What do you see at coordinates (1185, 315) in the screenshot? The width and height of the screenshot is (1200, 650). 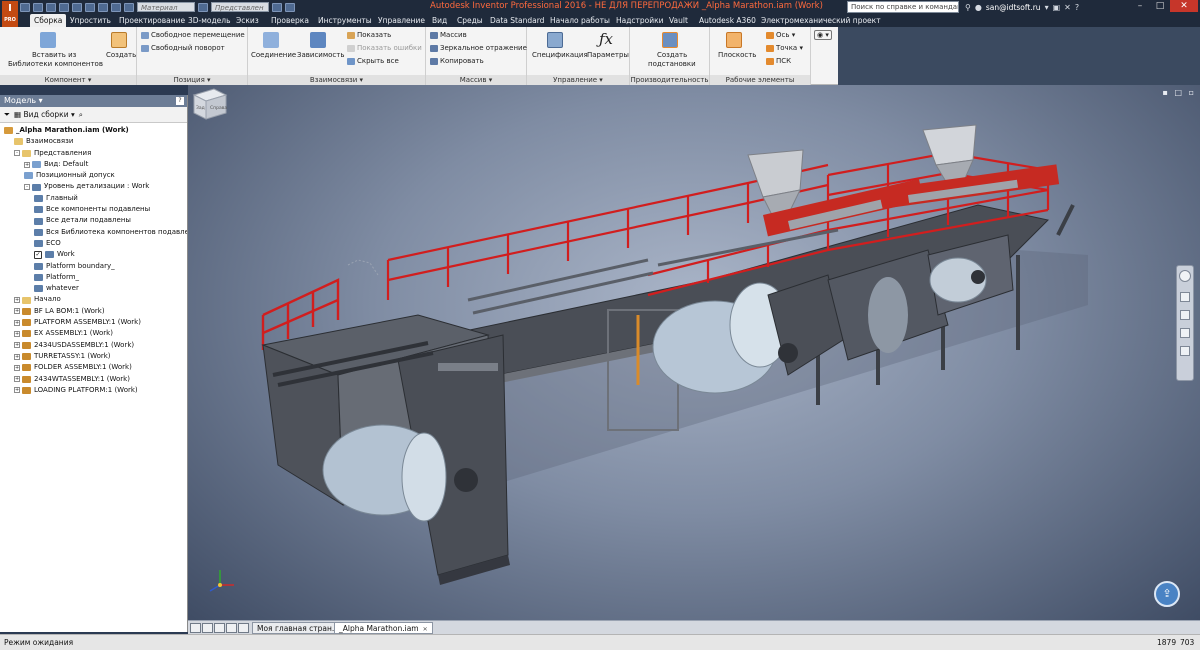 I see `zoom-icon` at bounding box center [1185, 315].